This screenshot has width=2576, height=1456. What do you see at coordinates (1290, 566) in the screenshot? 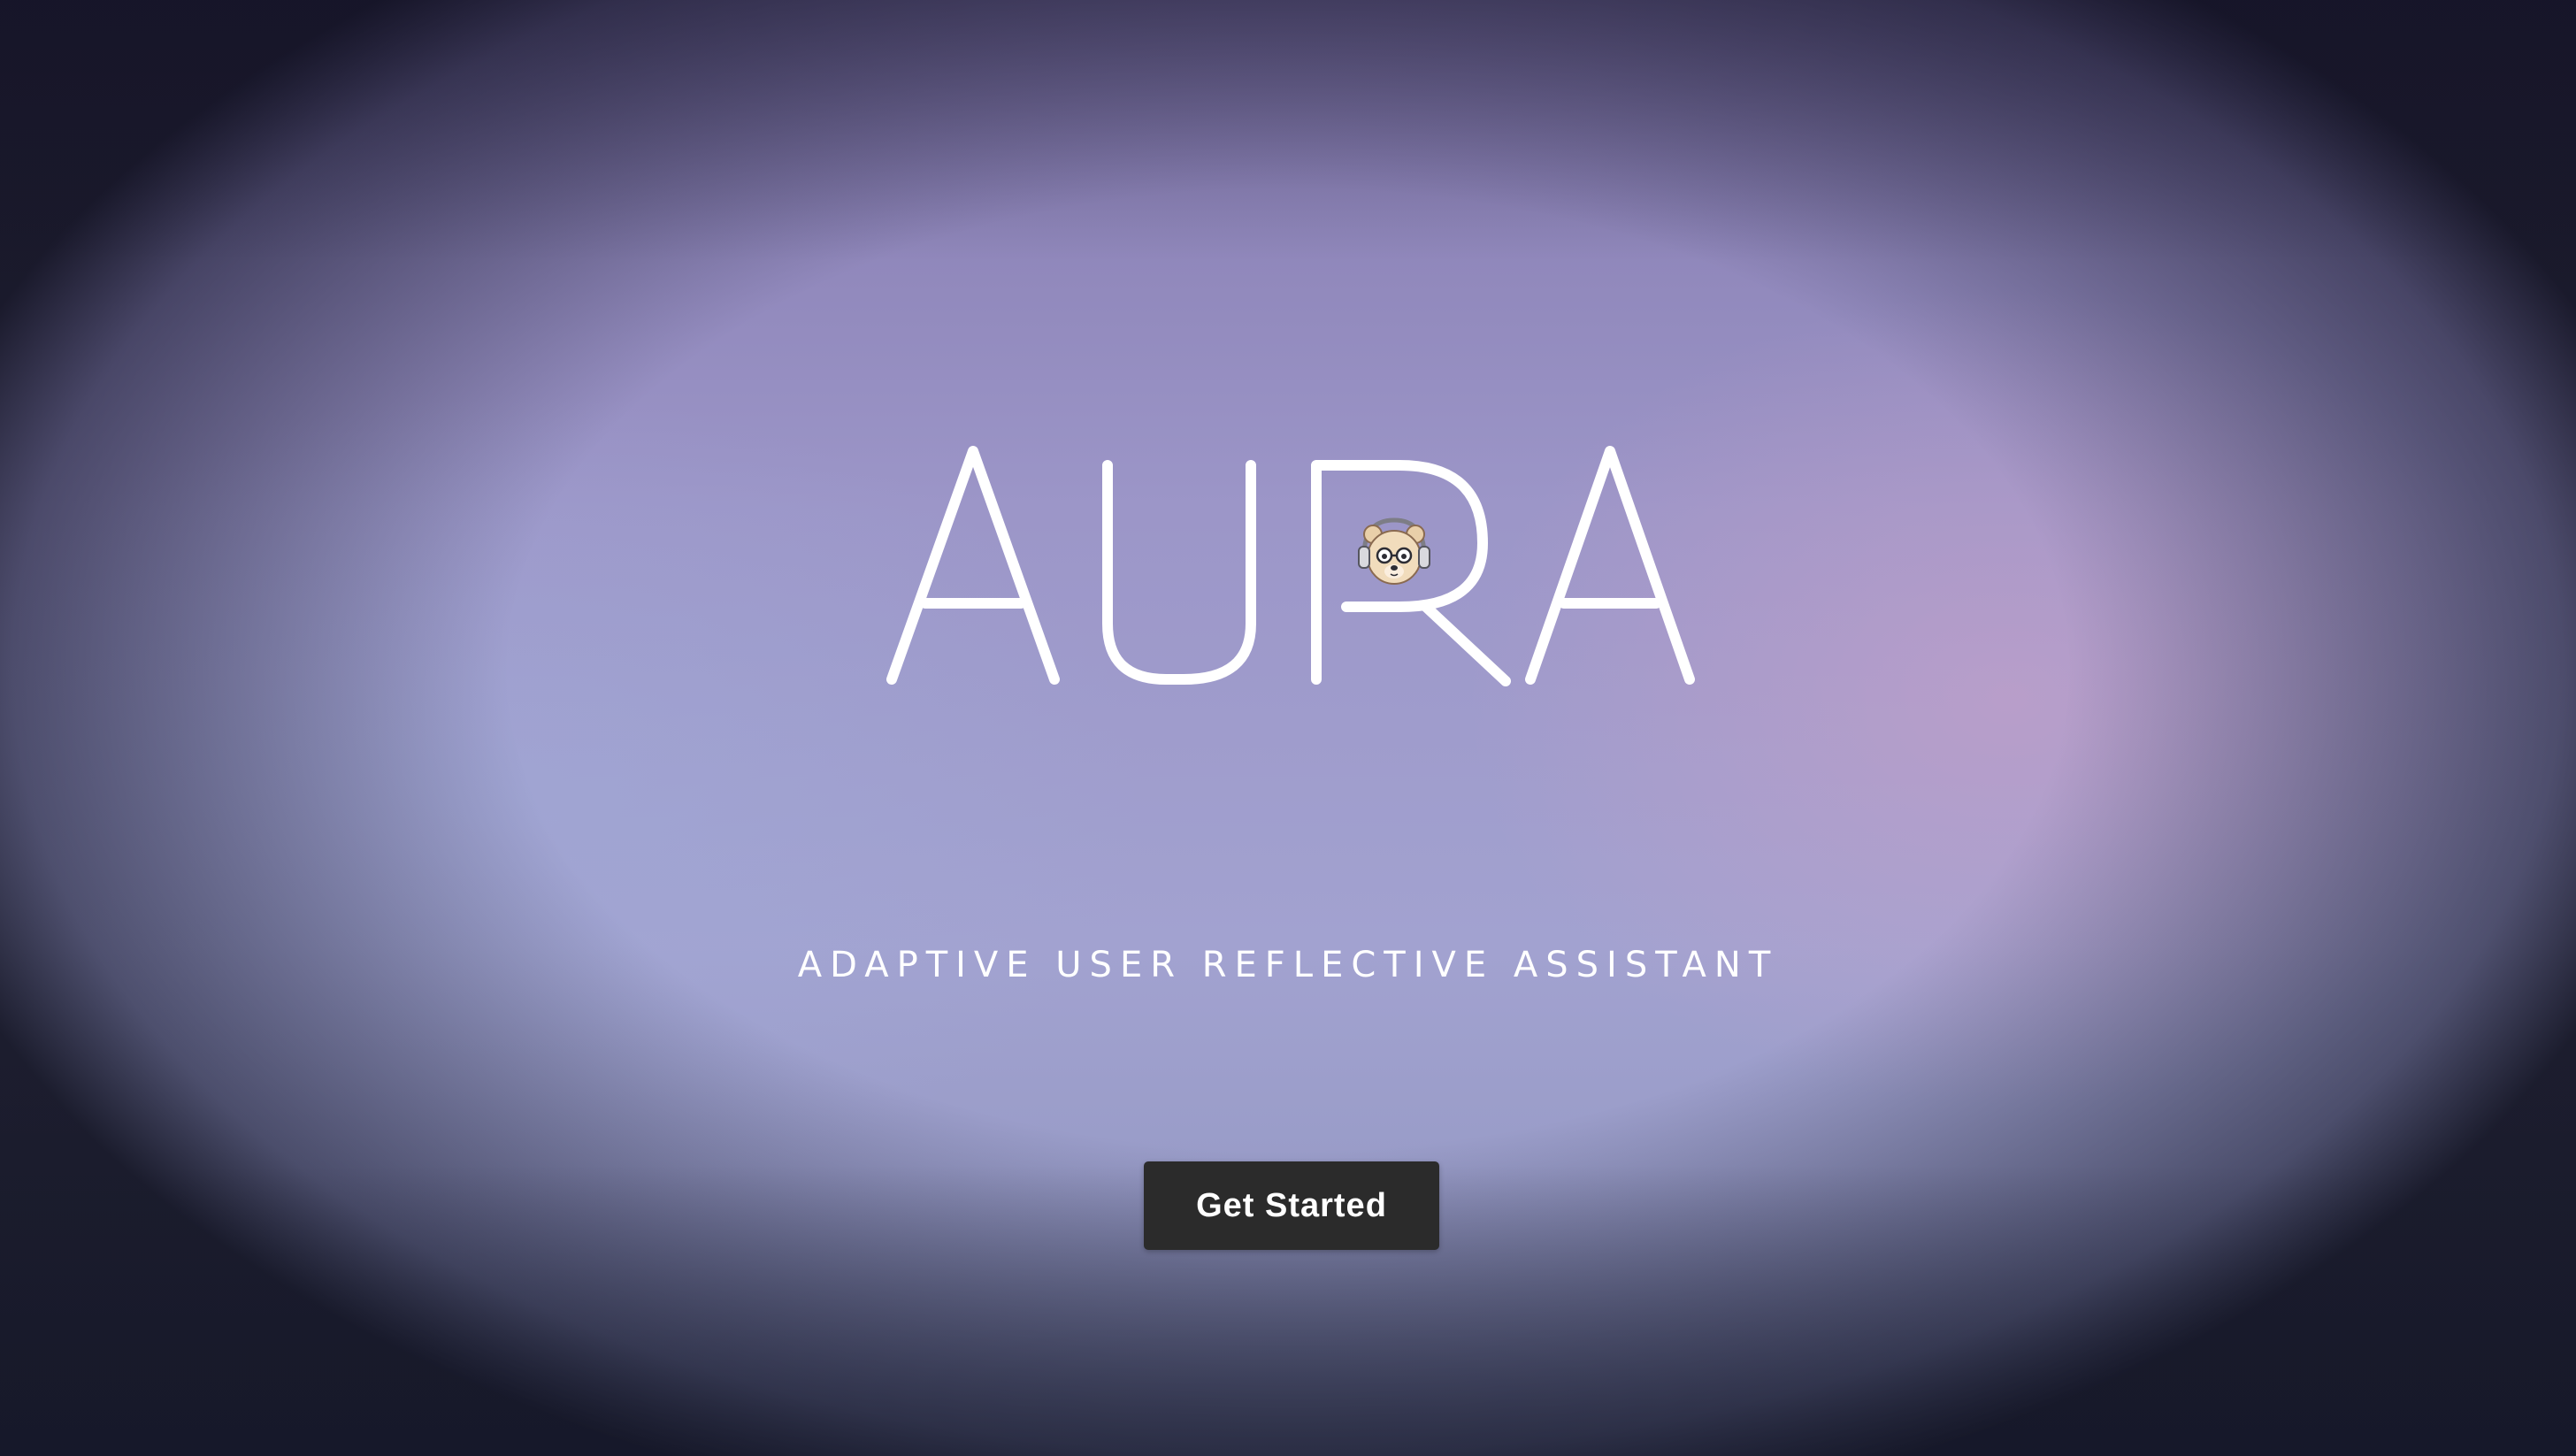
I see `aura-logo` at bounding box center [1290, 566].